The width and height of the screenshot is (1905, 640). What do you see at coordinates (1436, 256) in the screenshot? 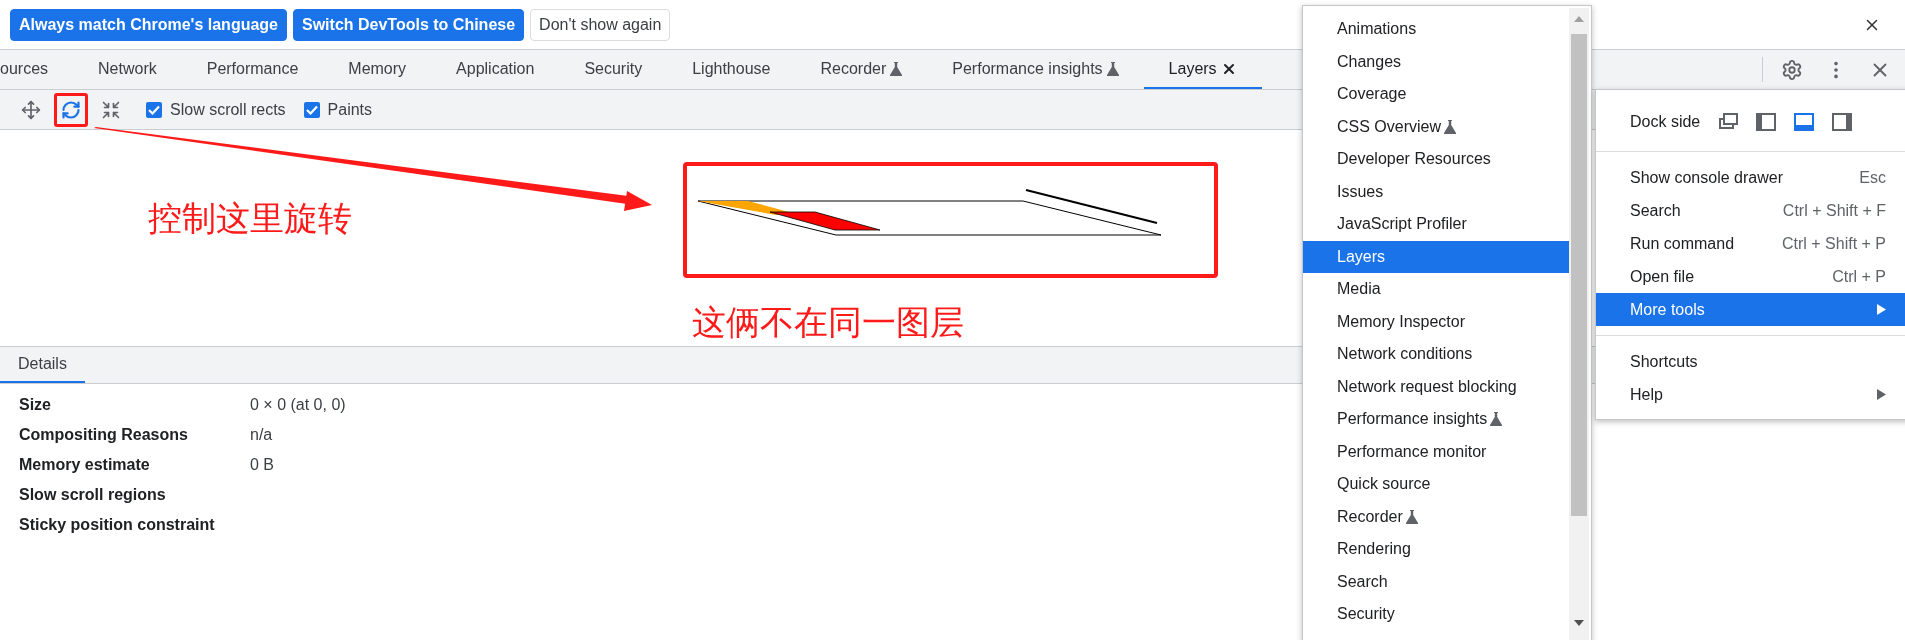
I see `menu-item: Layers` at bounding box center [1436, 256].